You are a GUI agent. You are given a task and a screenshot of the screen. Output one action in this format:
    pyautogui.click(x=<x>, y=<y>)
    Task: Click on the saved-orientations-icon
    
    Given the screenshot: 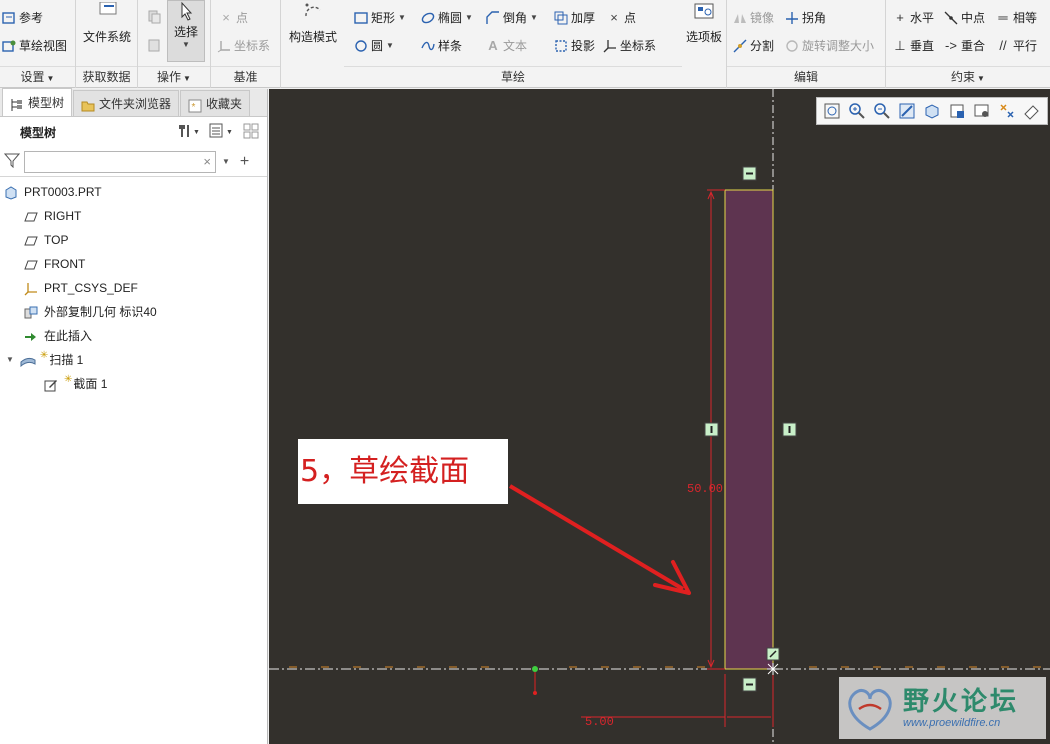 What is the action you would take?
    pyautogui.click(x=957, y=111)
    